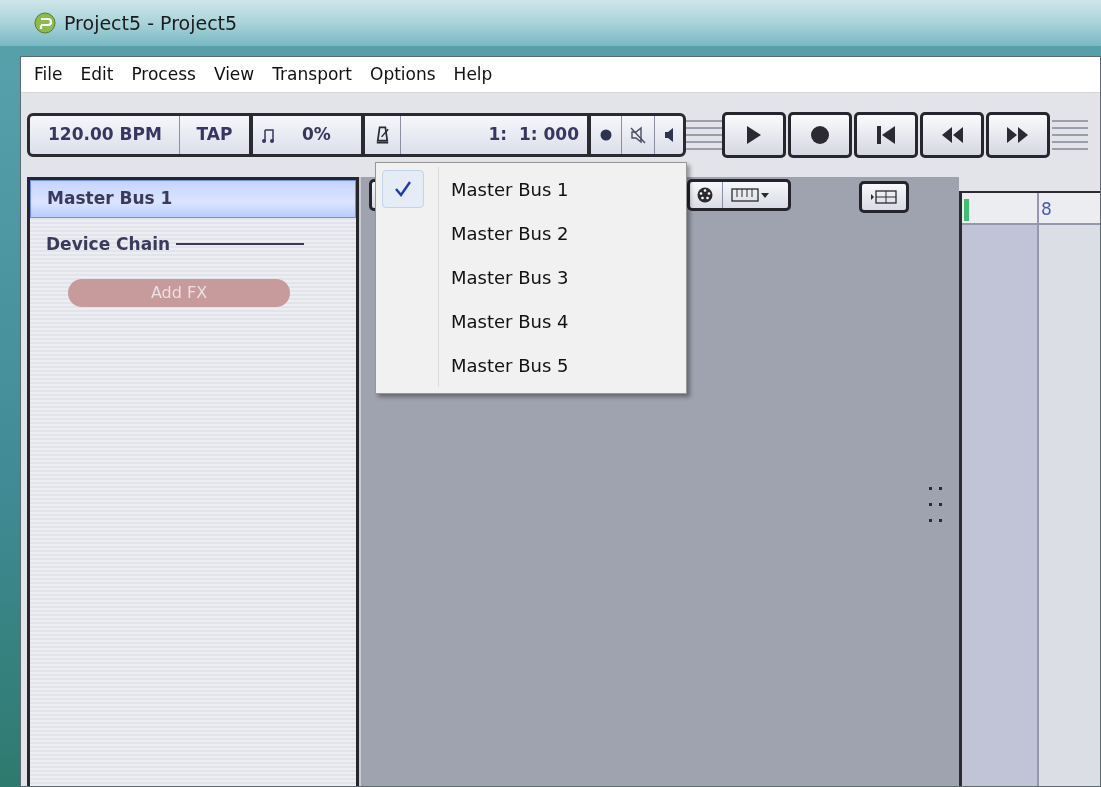 The width and height of the screenshot is (1101, 787). I want to click on window-title: Project5 - Project5, so click(151, 23).